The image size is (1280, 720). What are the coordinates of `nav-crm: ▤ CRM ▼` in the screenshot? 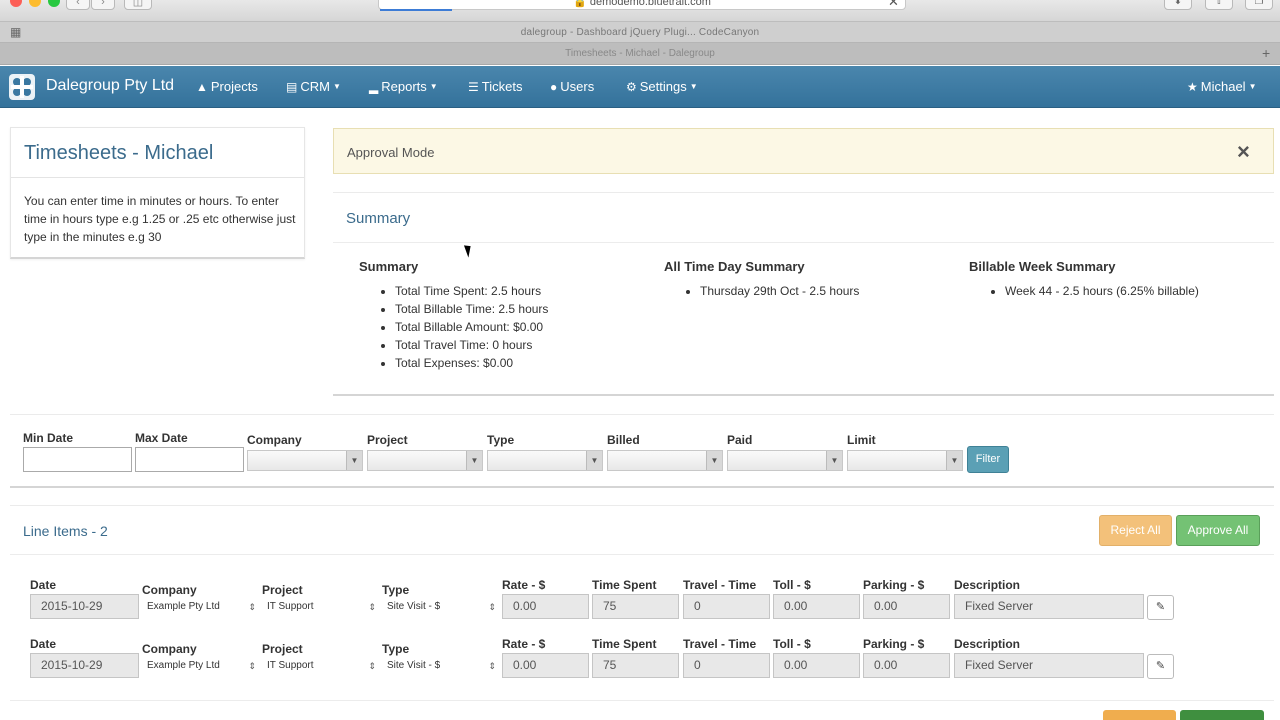 It's located at (313, 86).